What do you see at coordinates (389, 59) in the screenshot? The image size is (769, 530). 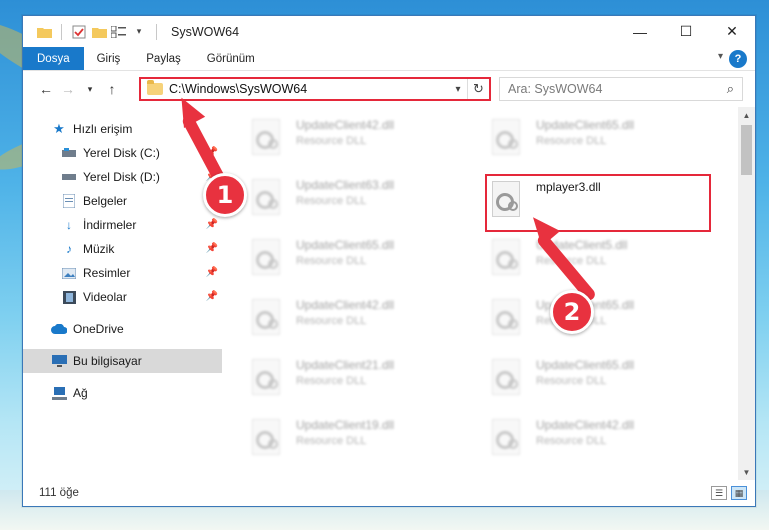 I see `ribbon-tabs: Dosya Giriş Paylaş Görünüm ▾ ?` at bounding box center [389, 59].